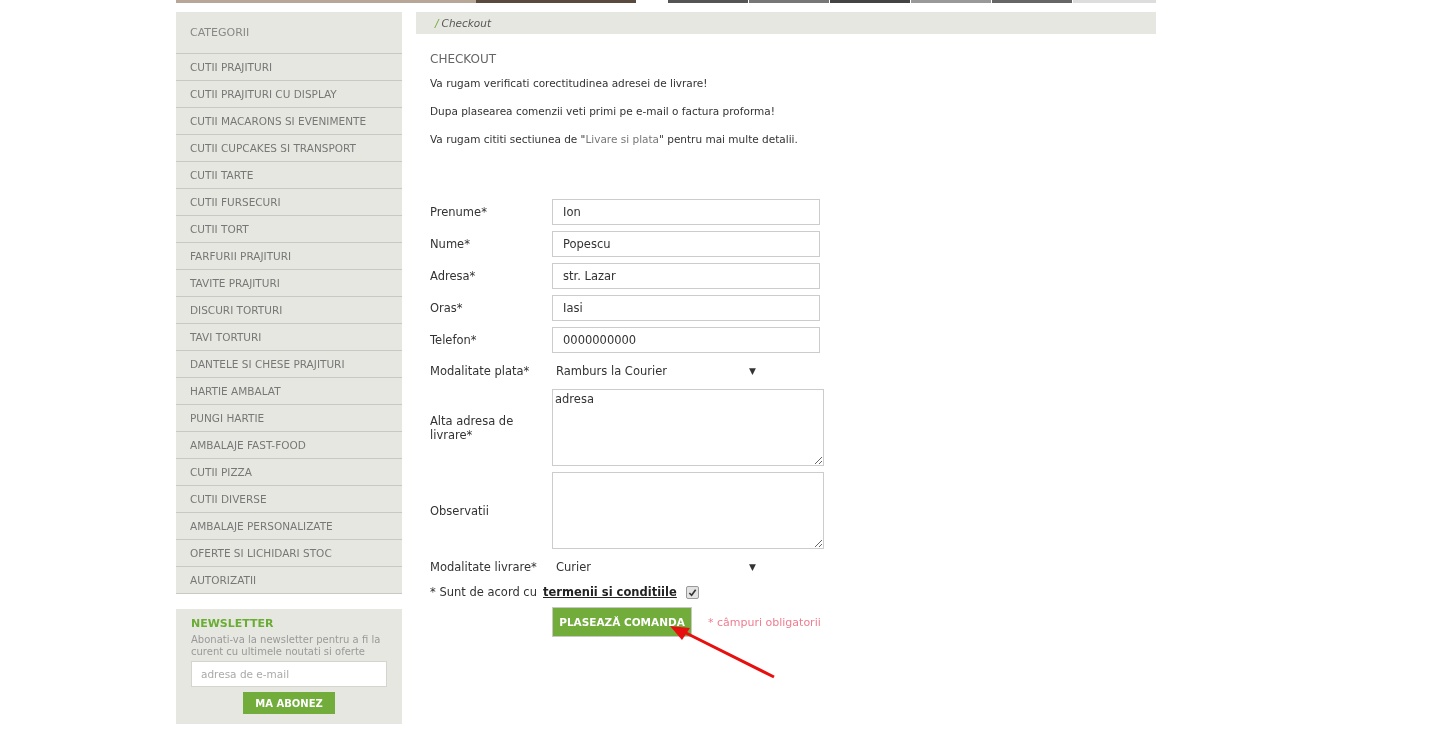 The height and width of the screenshot is (740, 1451). I want to click on category-link: HARTIE AMBALAT, so click(289, 391).